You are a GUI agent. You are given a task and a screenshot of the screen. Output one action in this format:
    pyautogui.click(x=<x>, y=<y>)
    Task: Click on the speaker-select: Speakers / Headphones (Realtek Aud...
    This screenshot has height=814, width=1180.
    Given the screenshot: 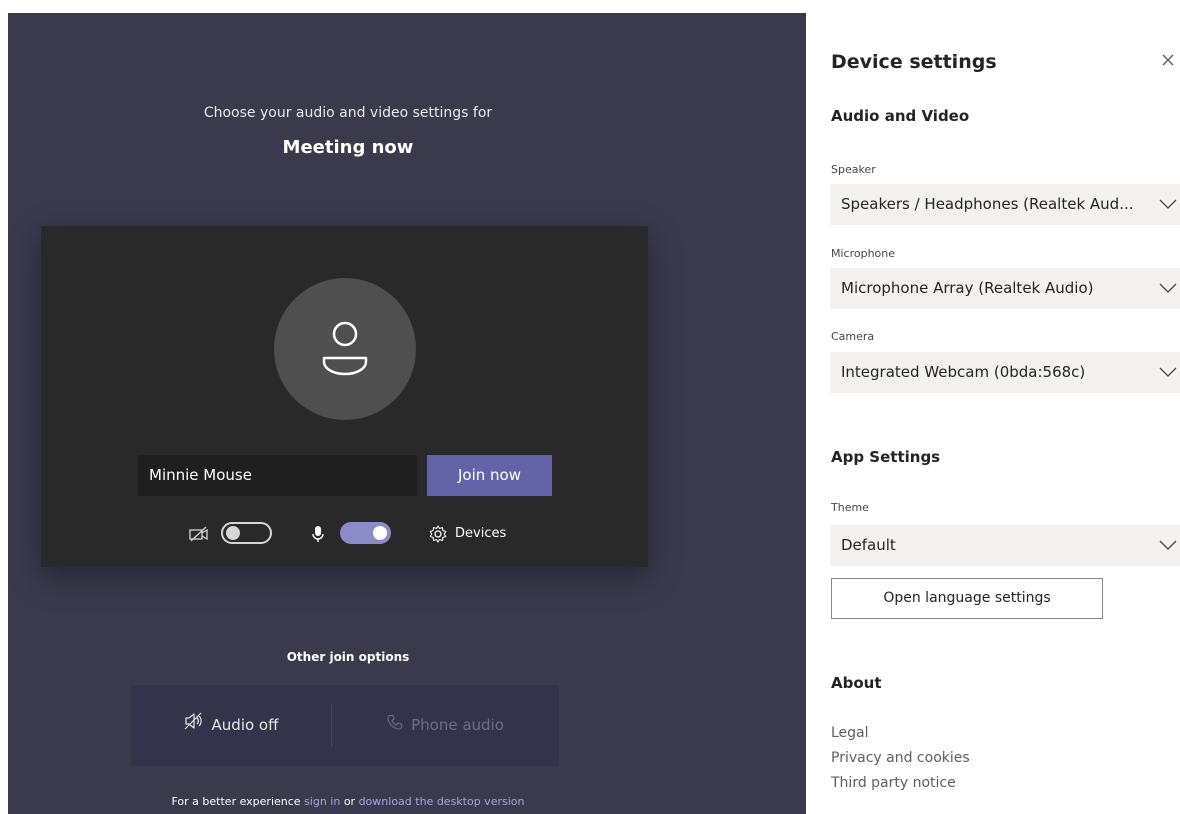 What is the action you would take?
    pyautogui.click(x=1005, y=204)
    